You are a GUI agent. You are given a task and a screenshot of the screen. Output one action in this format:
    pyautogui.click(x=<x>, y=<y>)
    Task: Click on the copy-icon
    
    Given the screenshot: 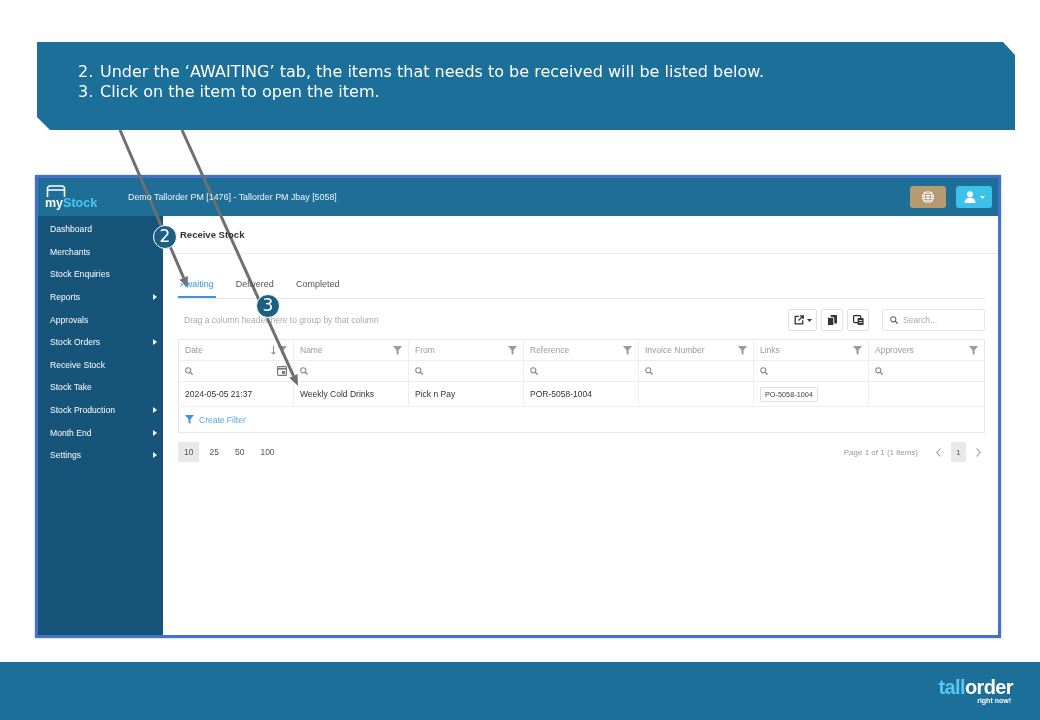 What is the action you would take?
    pyautogui.click(x=832, y=320)
    